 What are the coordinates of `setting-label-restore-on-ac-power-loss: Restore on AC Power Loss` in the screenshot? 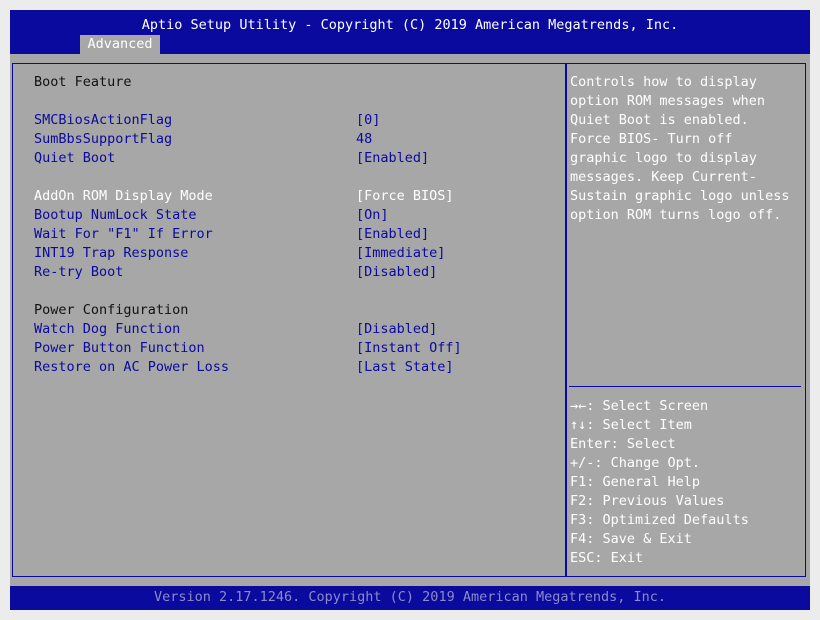 It's located at (131, 367).